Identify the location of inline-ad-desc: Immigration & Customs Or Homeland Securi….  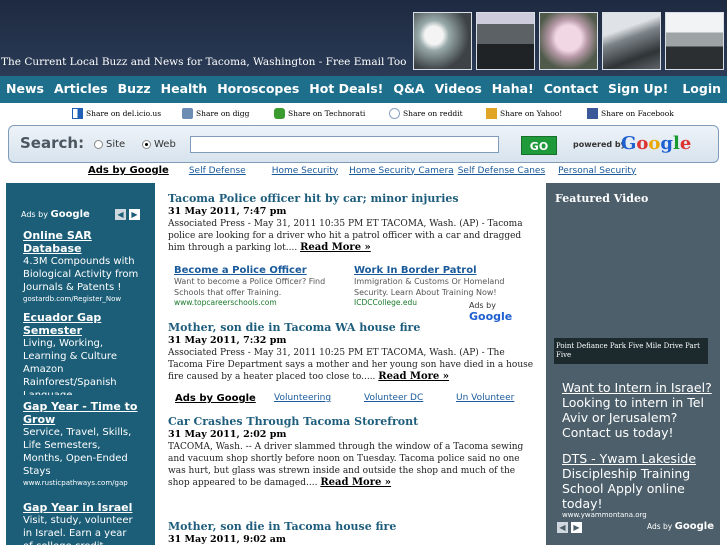
(429, 287).